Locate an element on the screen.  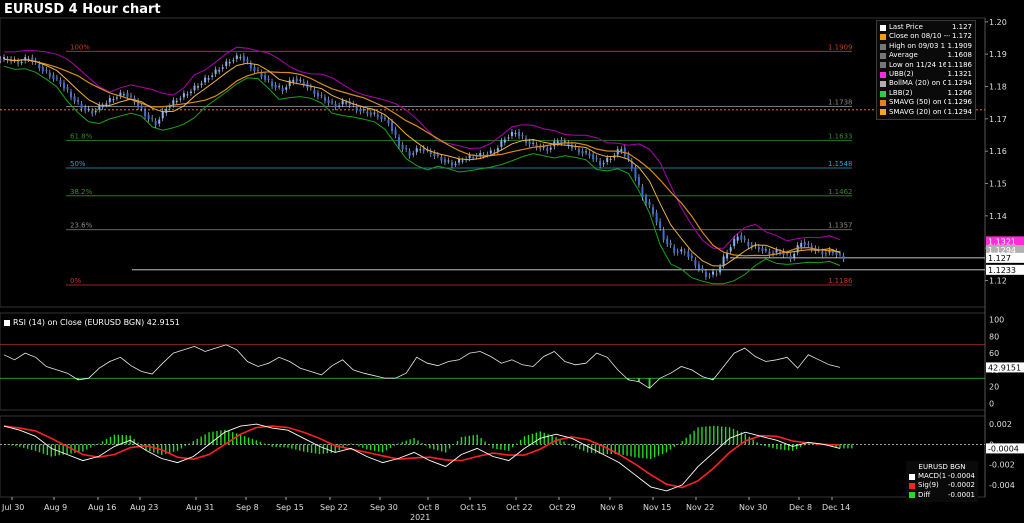
legend-row: UBB(2) 1.1321 is located at coordinates (926, 74).